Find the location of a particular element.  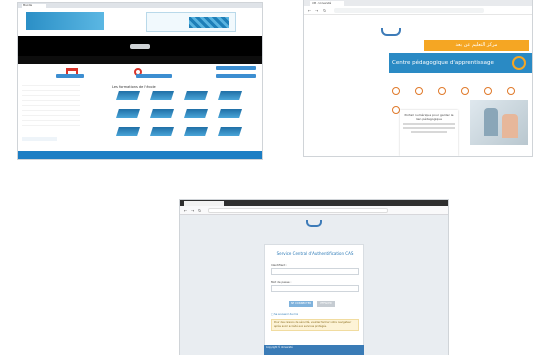

tab-title: UM - Université is located at coordinates (322, 3).